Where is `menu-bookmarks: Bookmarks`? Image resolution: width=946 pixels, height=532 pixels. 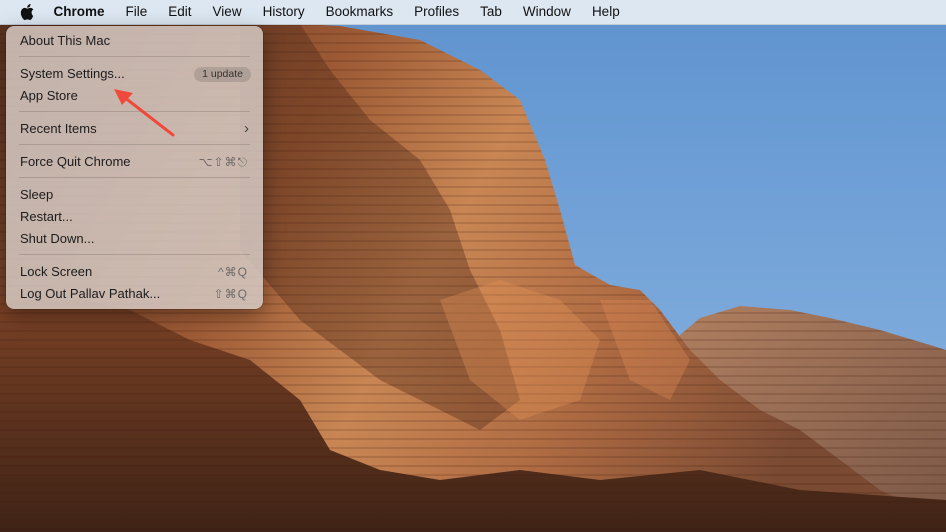 menu-bookmarks: Bookmarks is located at coordinates (359, 12).